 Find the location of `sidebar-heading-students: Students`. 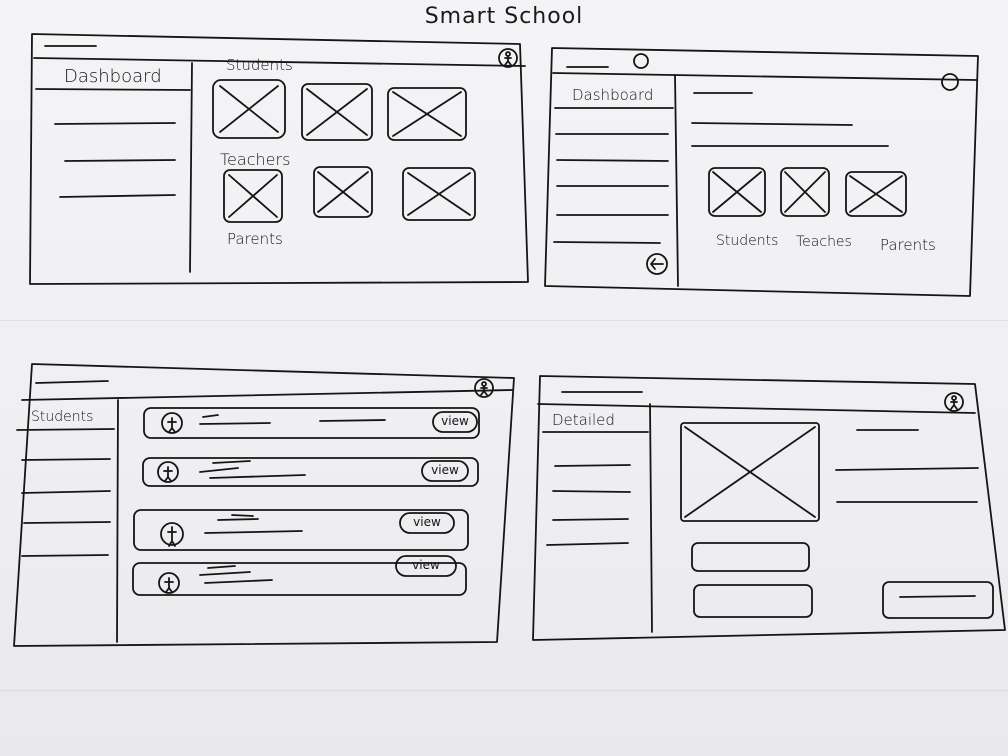

sidebar-heading-students: Students is located at coordinates (62, 417).